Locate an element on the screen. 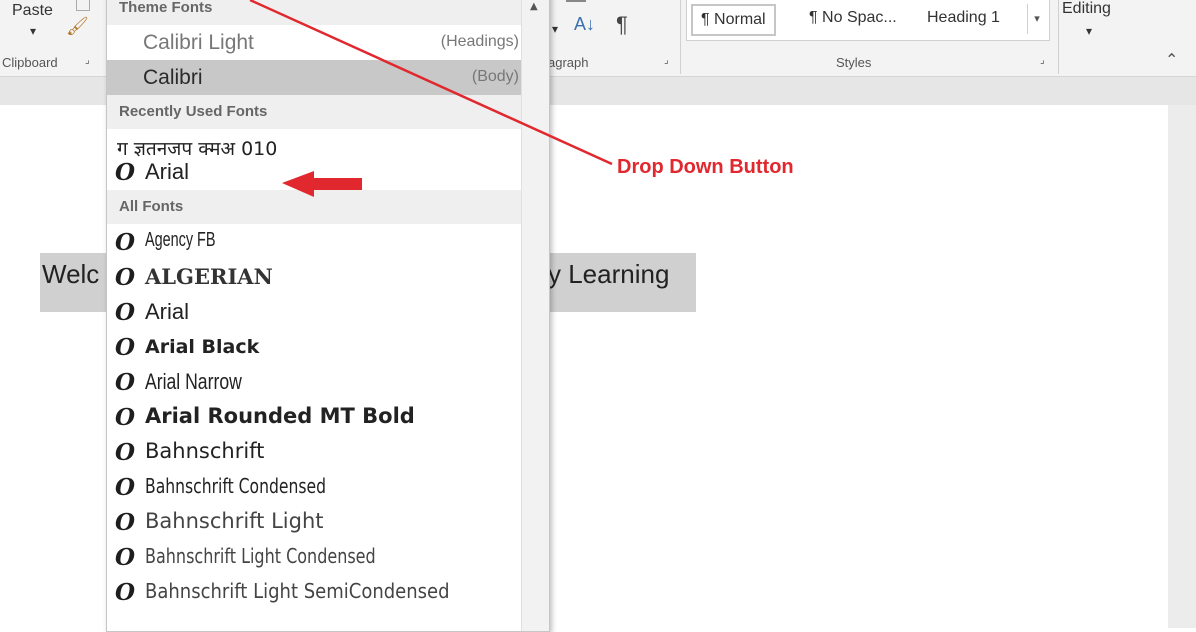  annotation-label: Drop Down Button is located at coordinates (705, 167).